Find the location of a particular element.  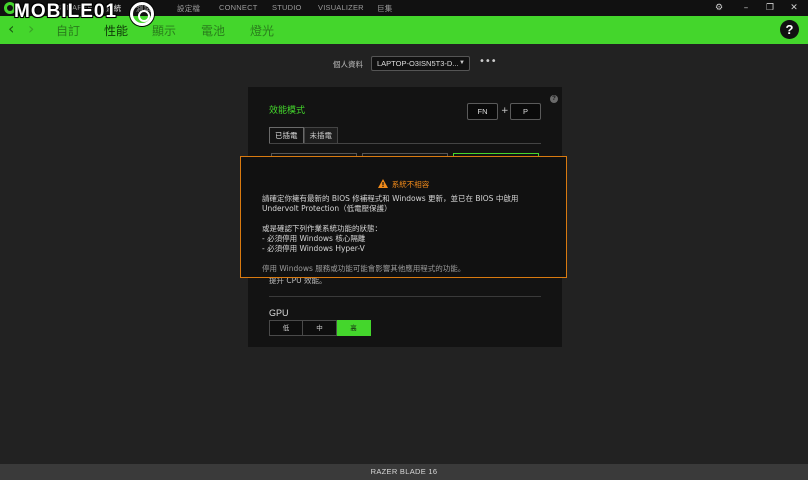

top-nav-profiles: 設定檔 is located at coordinates (188, 8).